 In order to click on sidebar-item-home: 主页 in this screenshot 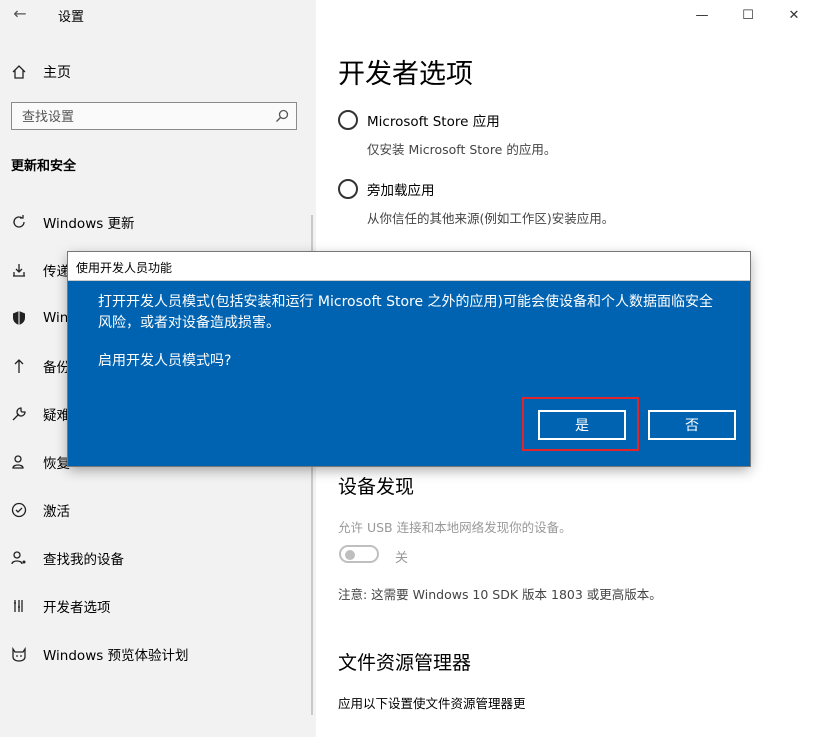, I will do `click(40, 72)`.